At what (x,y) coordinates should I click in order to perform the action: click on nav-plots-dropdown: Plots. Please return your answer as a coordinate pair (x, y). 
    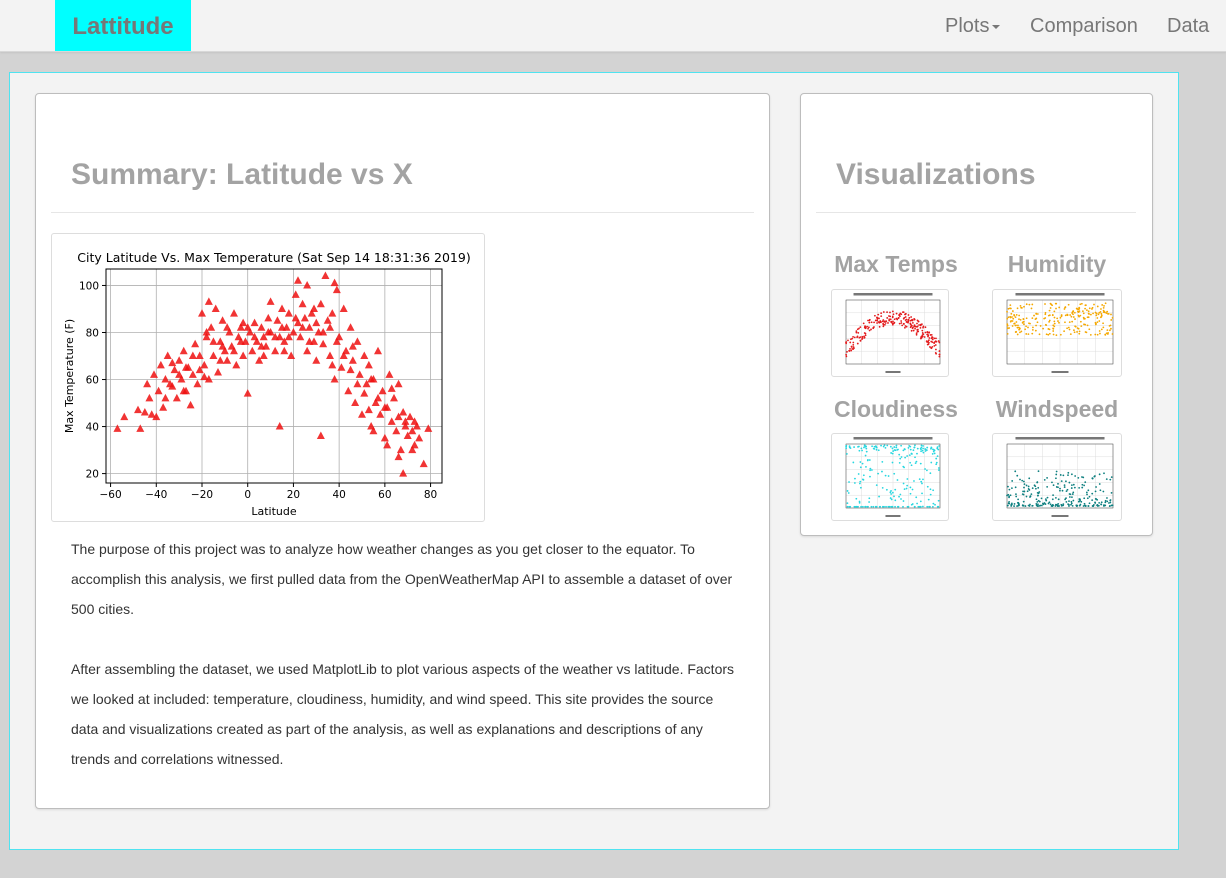
    Looking at the image, I should click on (973, 25).